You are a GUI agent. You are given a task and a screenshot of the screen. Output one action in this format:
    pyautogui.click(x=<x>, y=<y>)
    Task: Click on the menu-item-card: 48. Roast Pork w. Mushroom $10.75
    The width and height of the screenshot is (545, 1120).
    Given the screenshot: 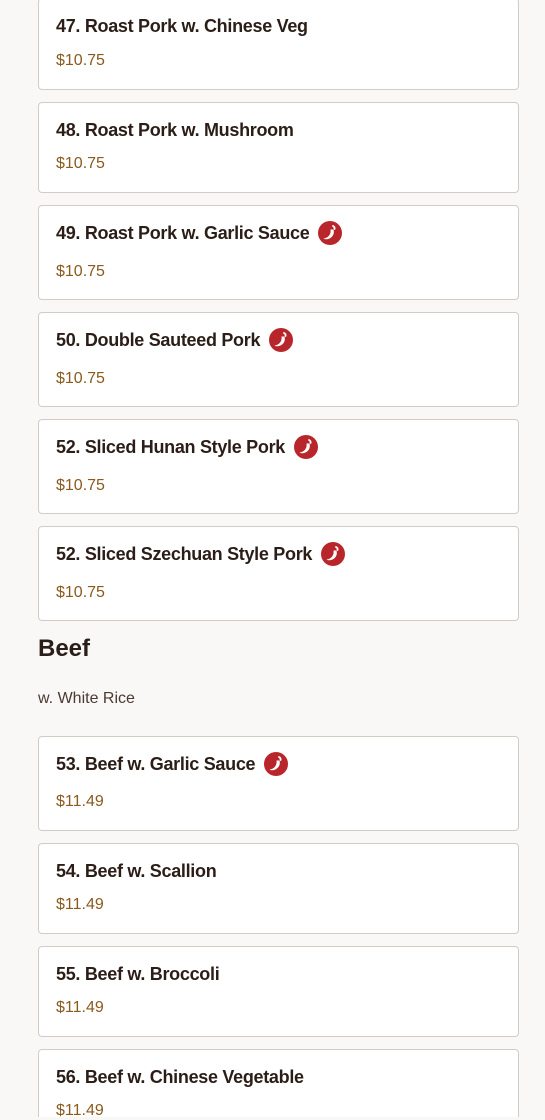 What is the action you would take?
    pyautogui.click(x=278, y=147)
    